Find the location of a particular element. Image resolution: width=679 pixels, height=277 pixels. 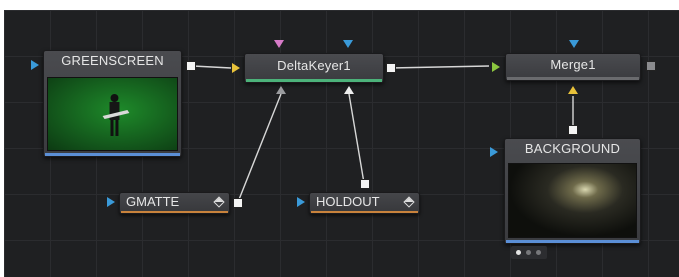

holdout-node: HOLDOUT is located at coordinates (364, 203).